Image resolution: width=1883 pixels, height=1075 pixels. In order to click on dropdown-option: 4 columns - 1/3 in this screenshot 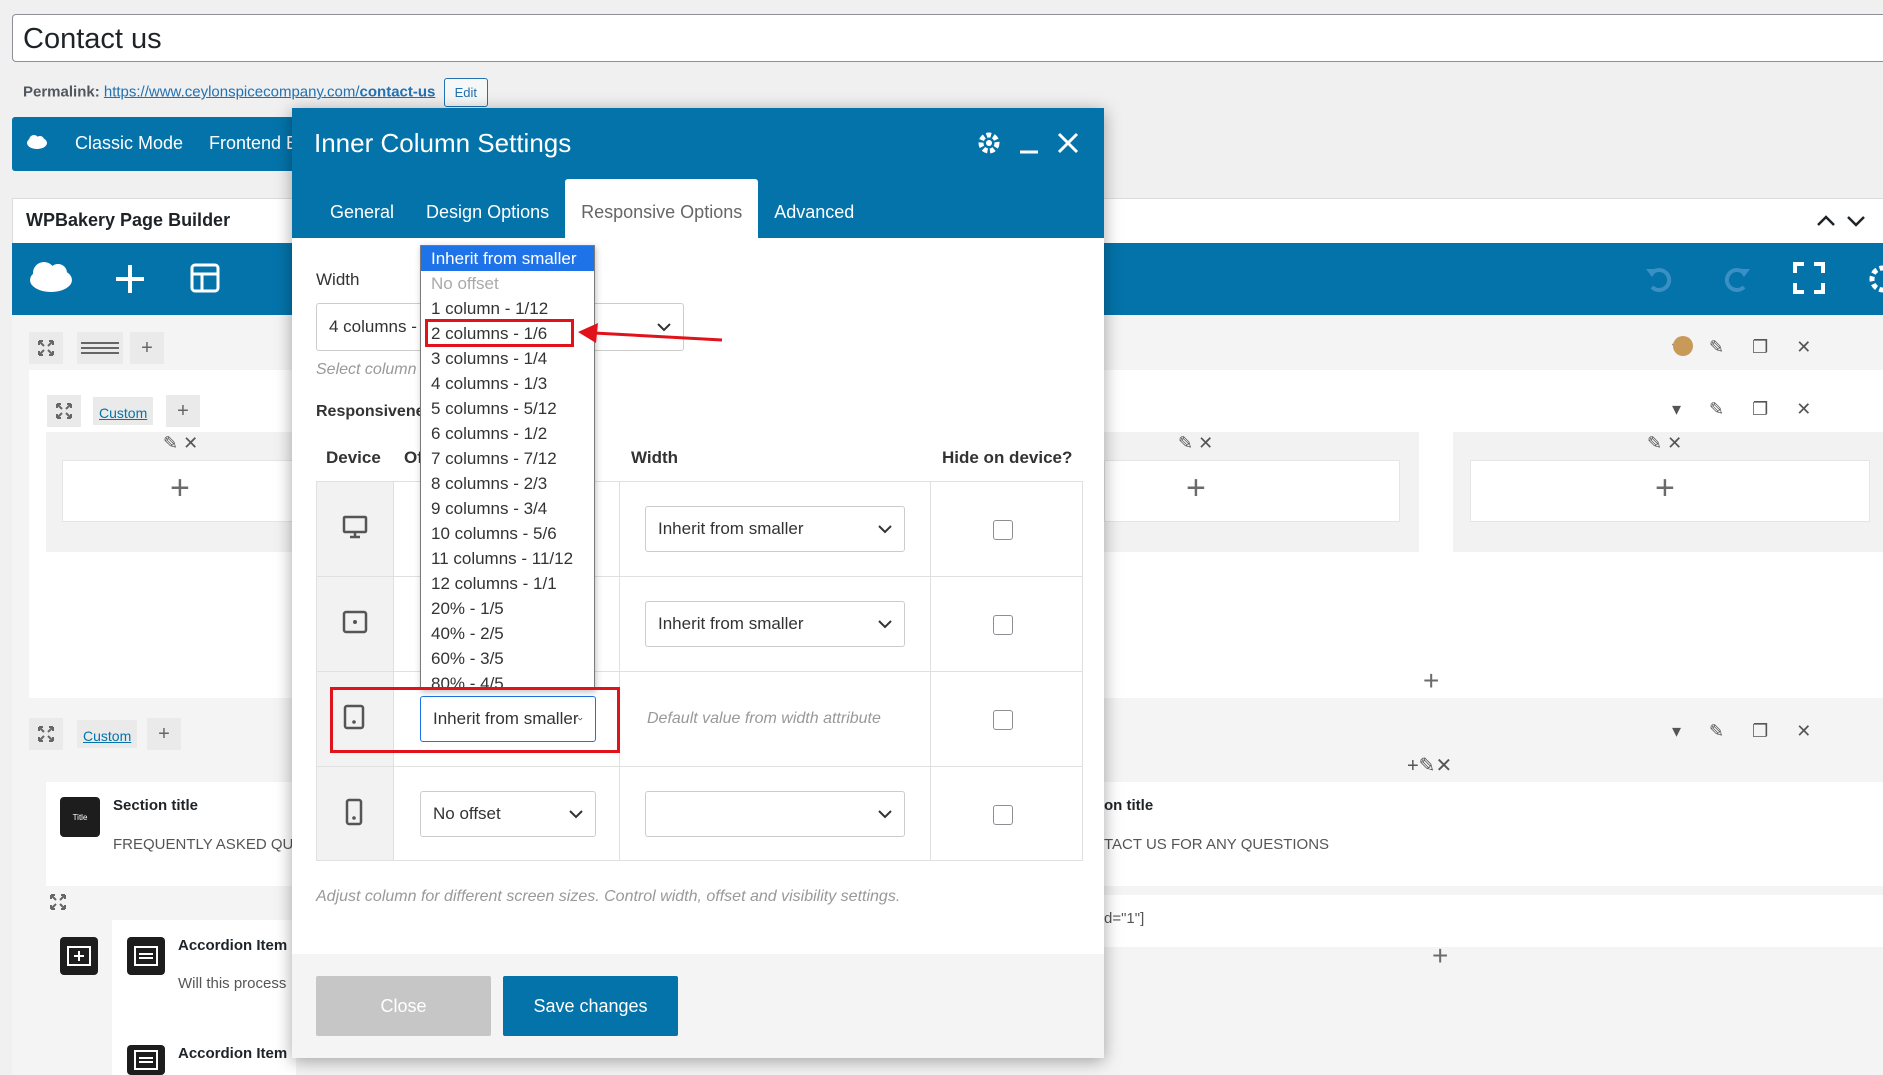, I will do `click(507, 383)`.